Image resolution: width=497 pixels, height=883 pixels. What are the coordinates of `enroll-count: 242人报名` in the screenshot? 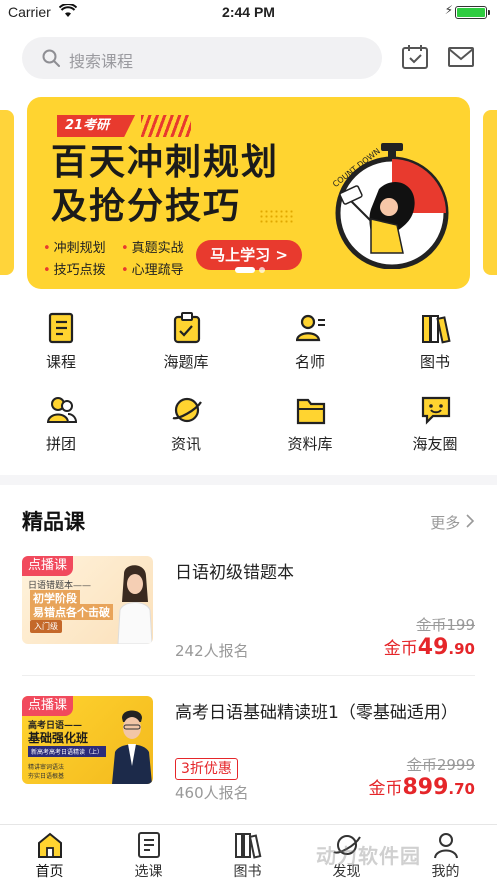 It's located at (212, 651).